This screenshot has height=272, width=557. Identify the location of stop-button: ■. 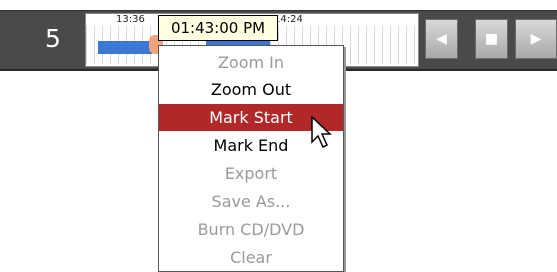
(491, 39).